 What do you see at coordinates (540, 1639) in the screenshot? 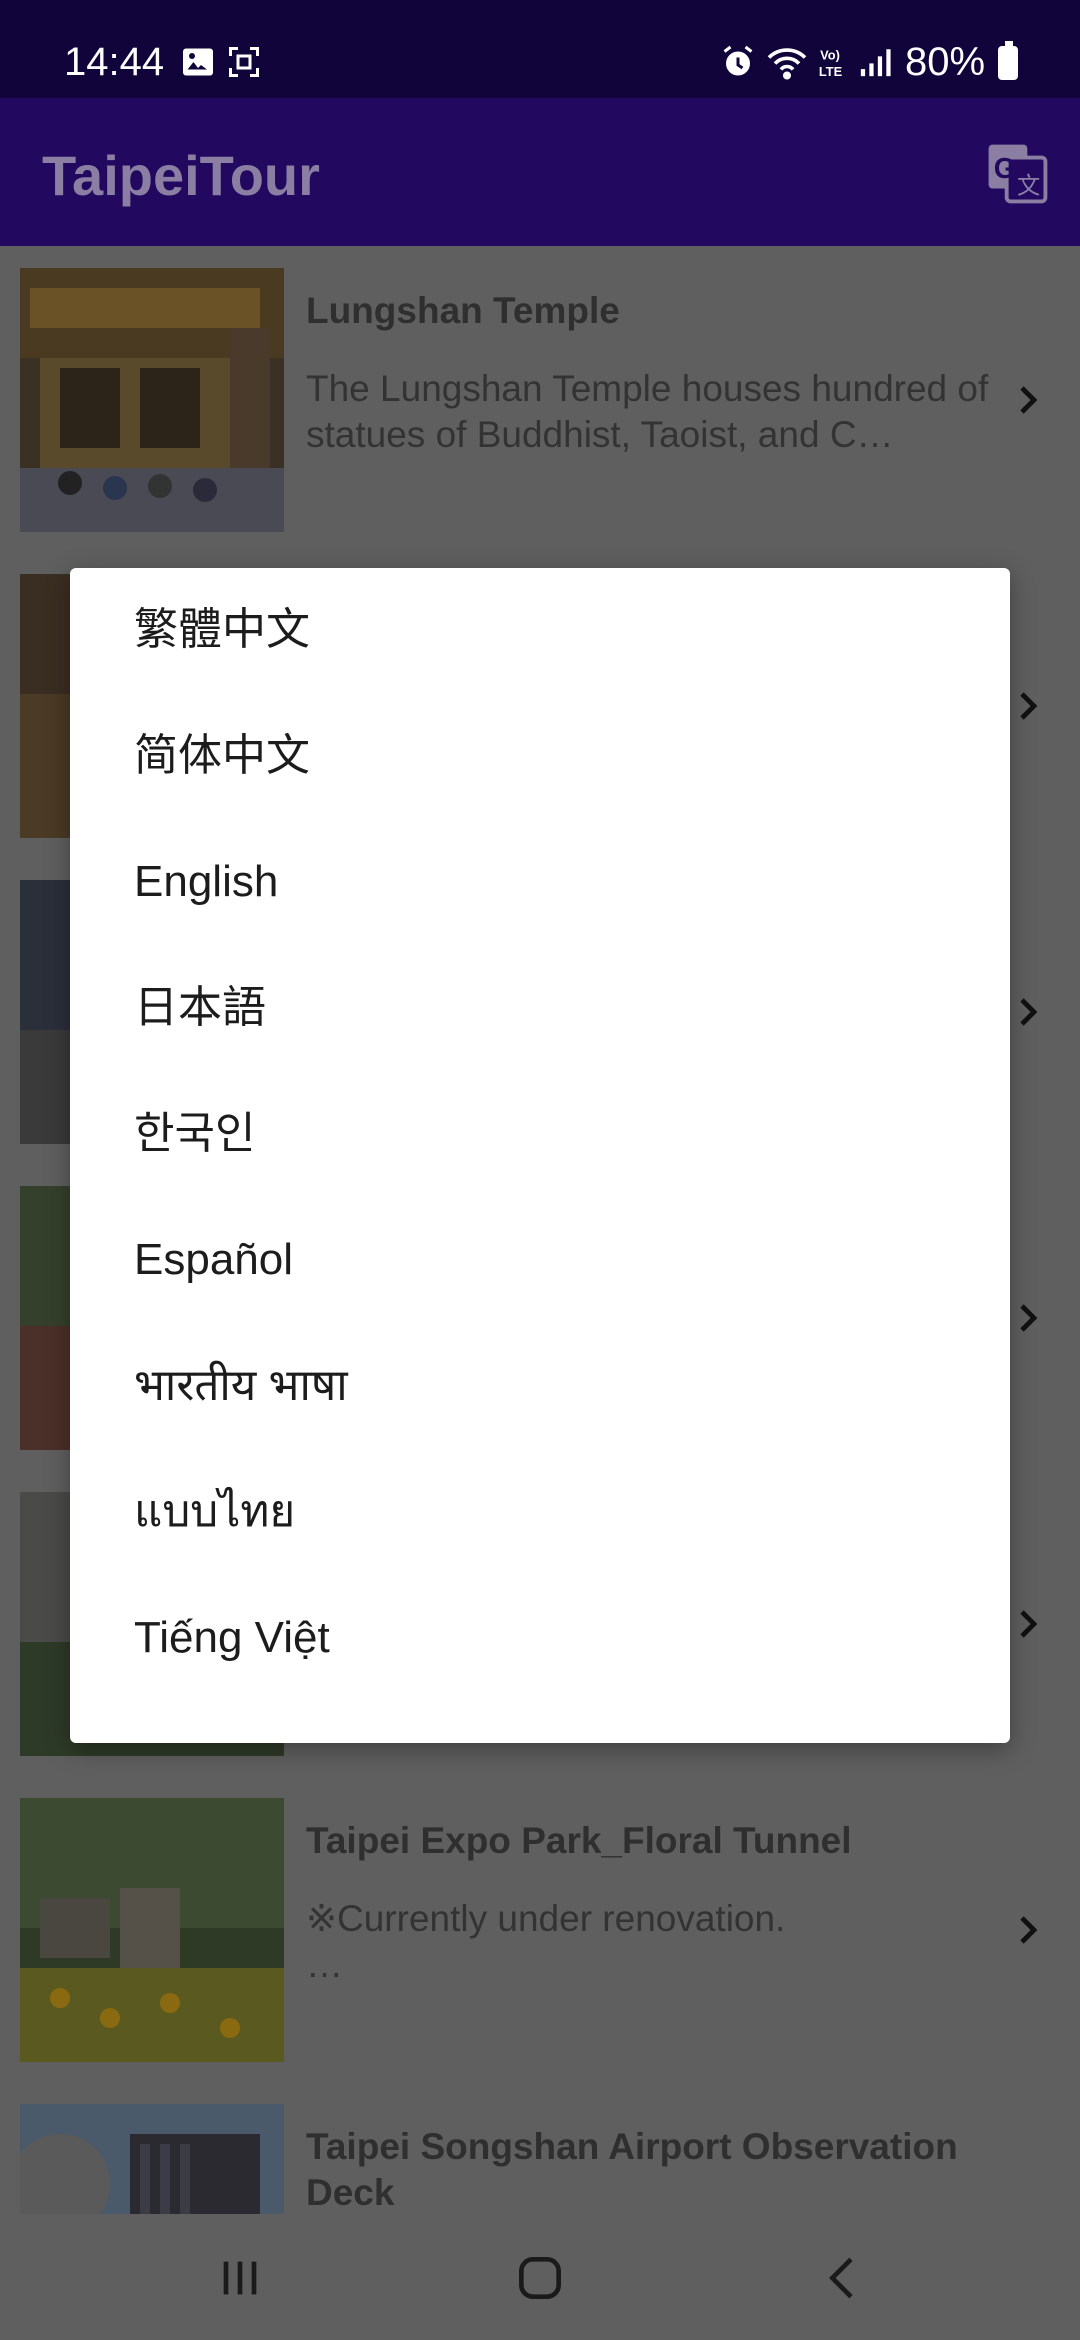
I see `language-option: Tiếng Việt` at bounding box center [540, 1639].